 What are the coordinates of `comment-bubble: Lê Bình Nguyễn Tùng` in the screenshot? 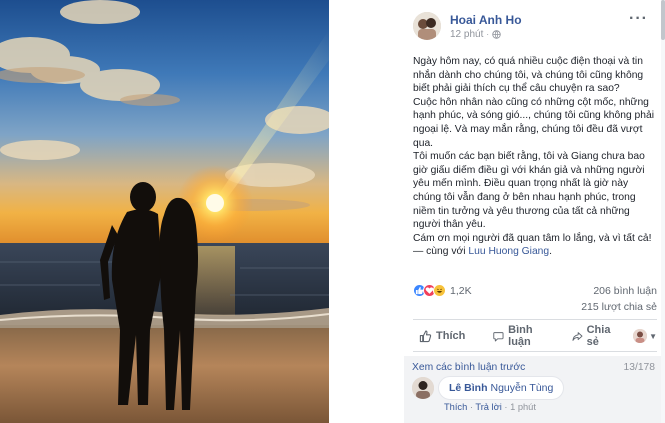 It's located at (501, 388).